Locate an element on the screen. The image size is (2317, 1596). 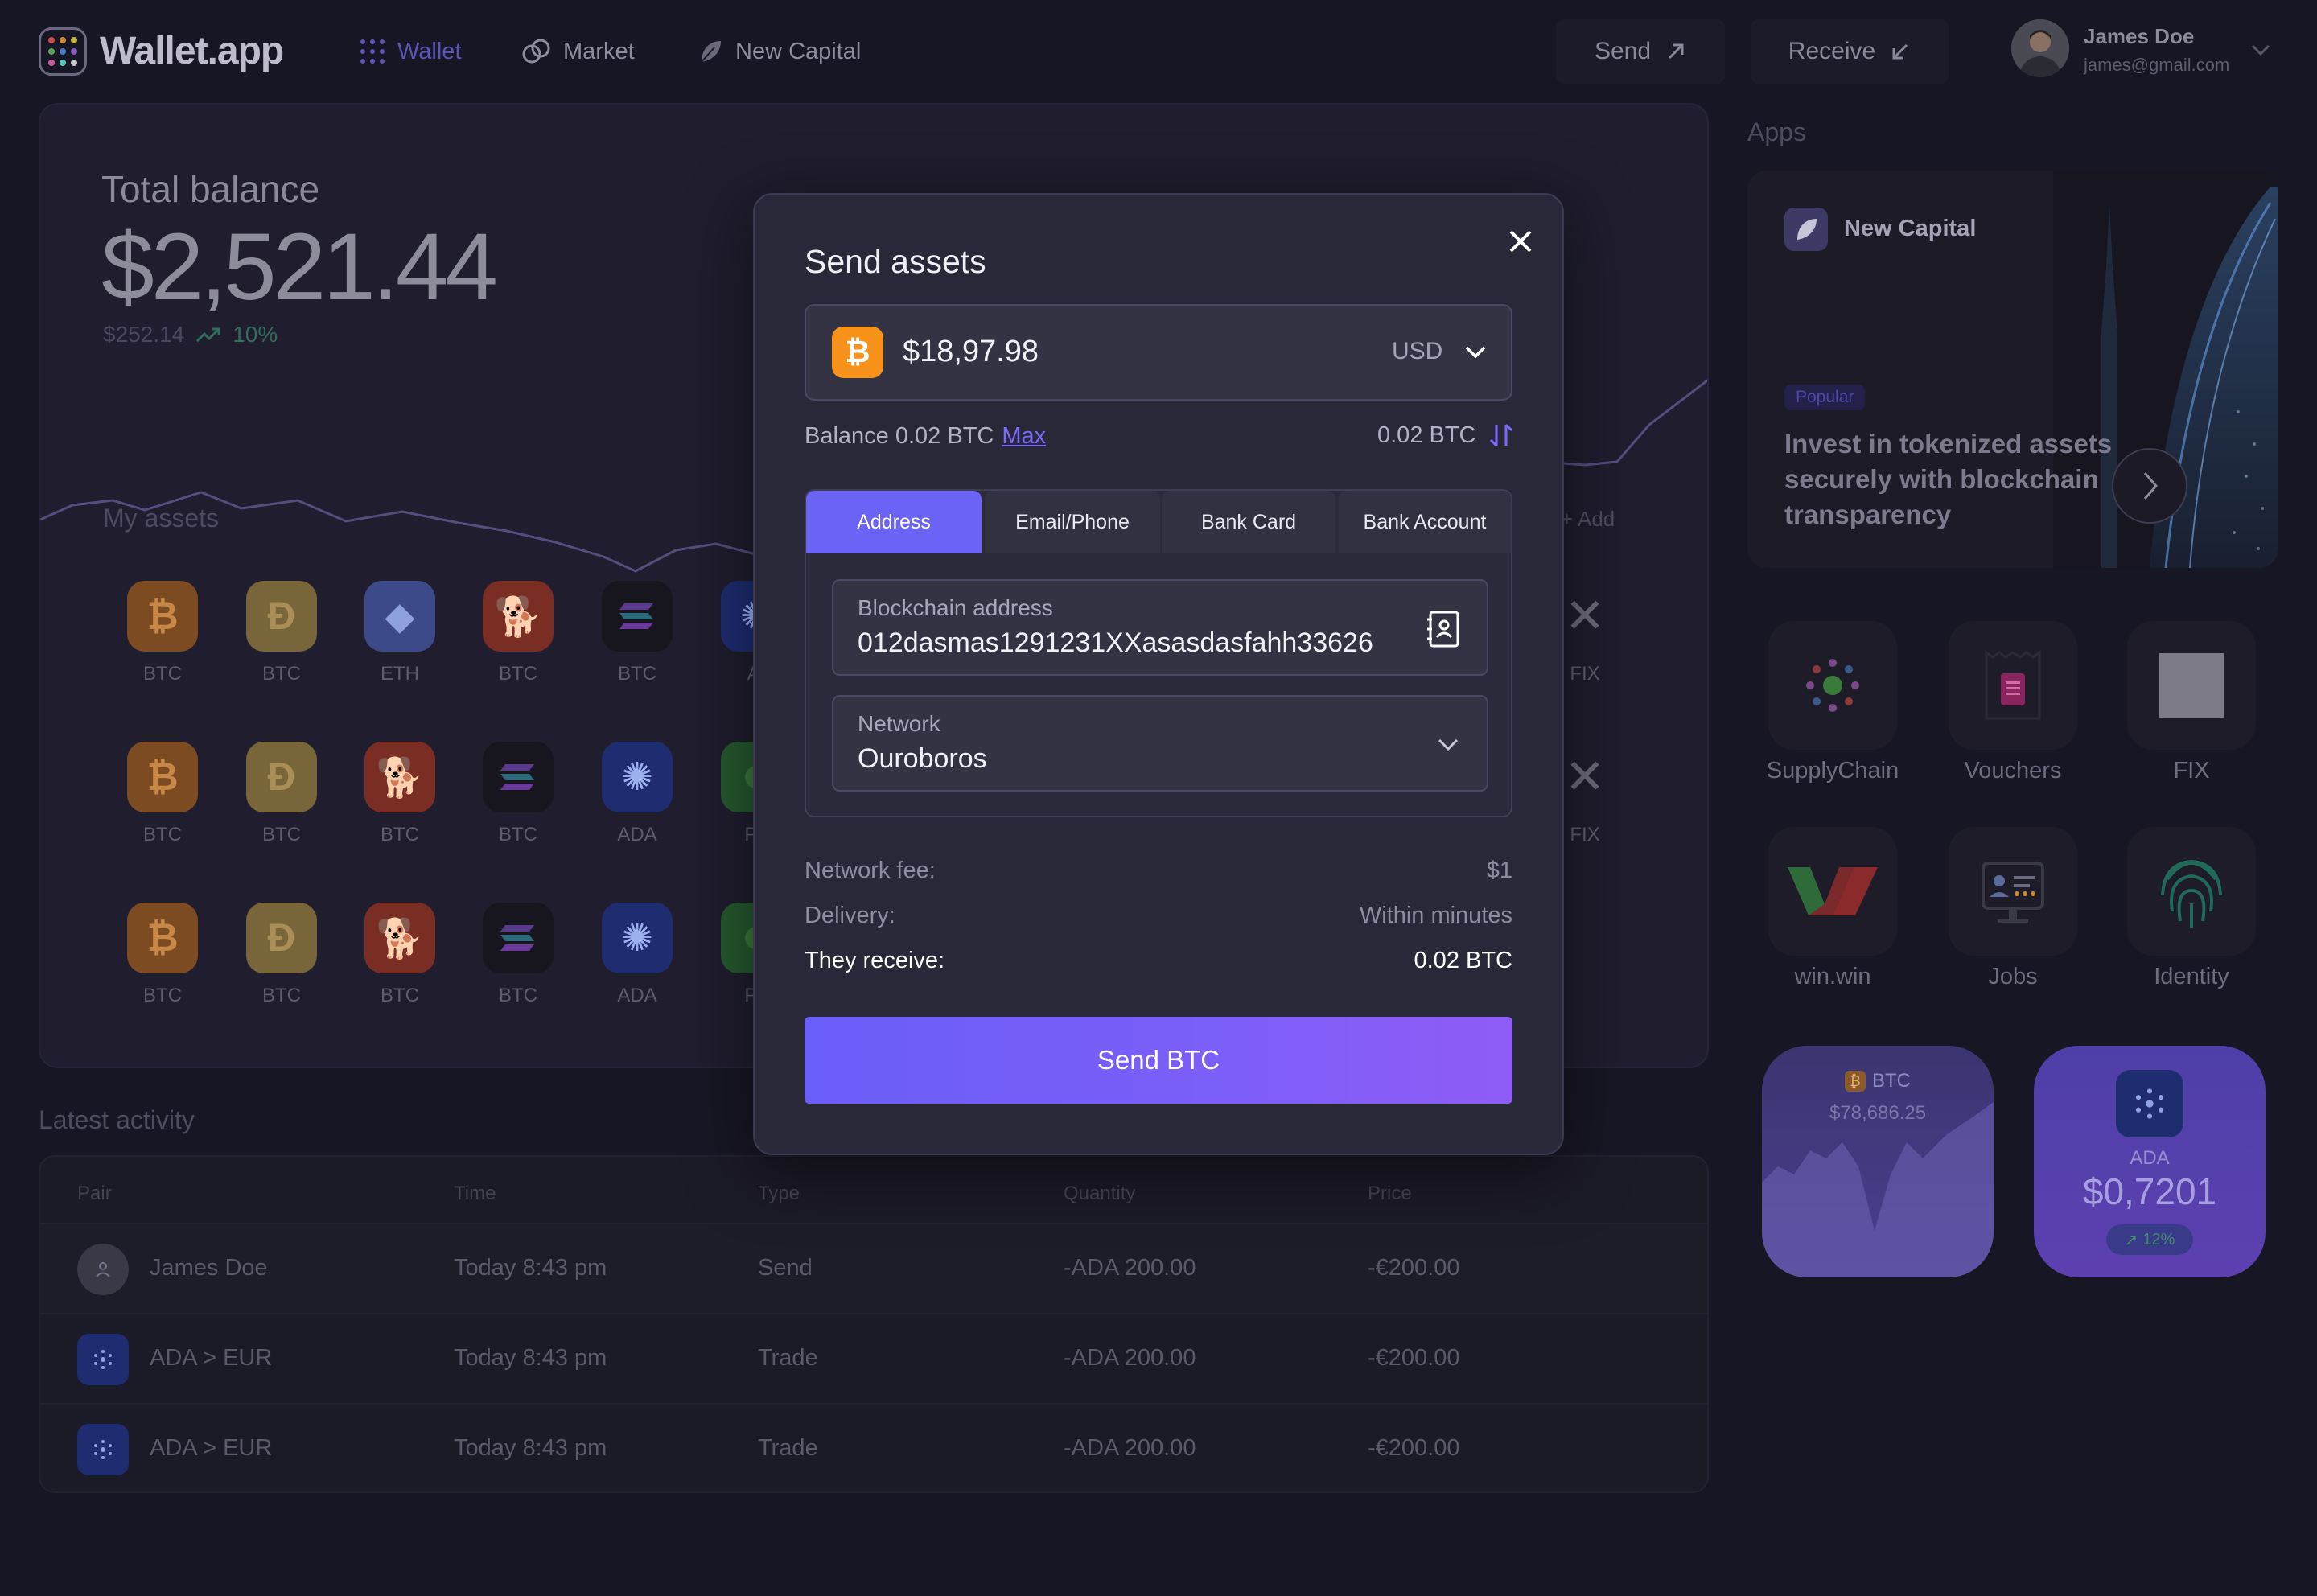
fee-value: $1 is located at coordinates (1499, 870).